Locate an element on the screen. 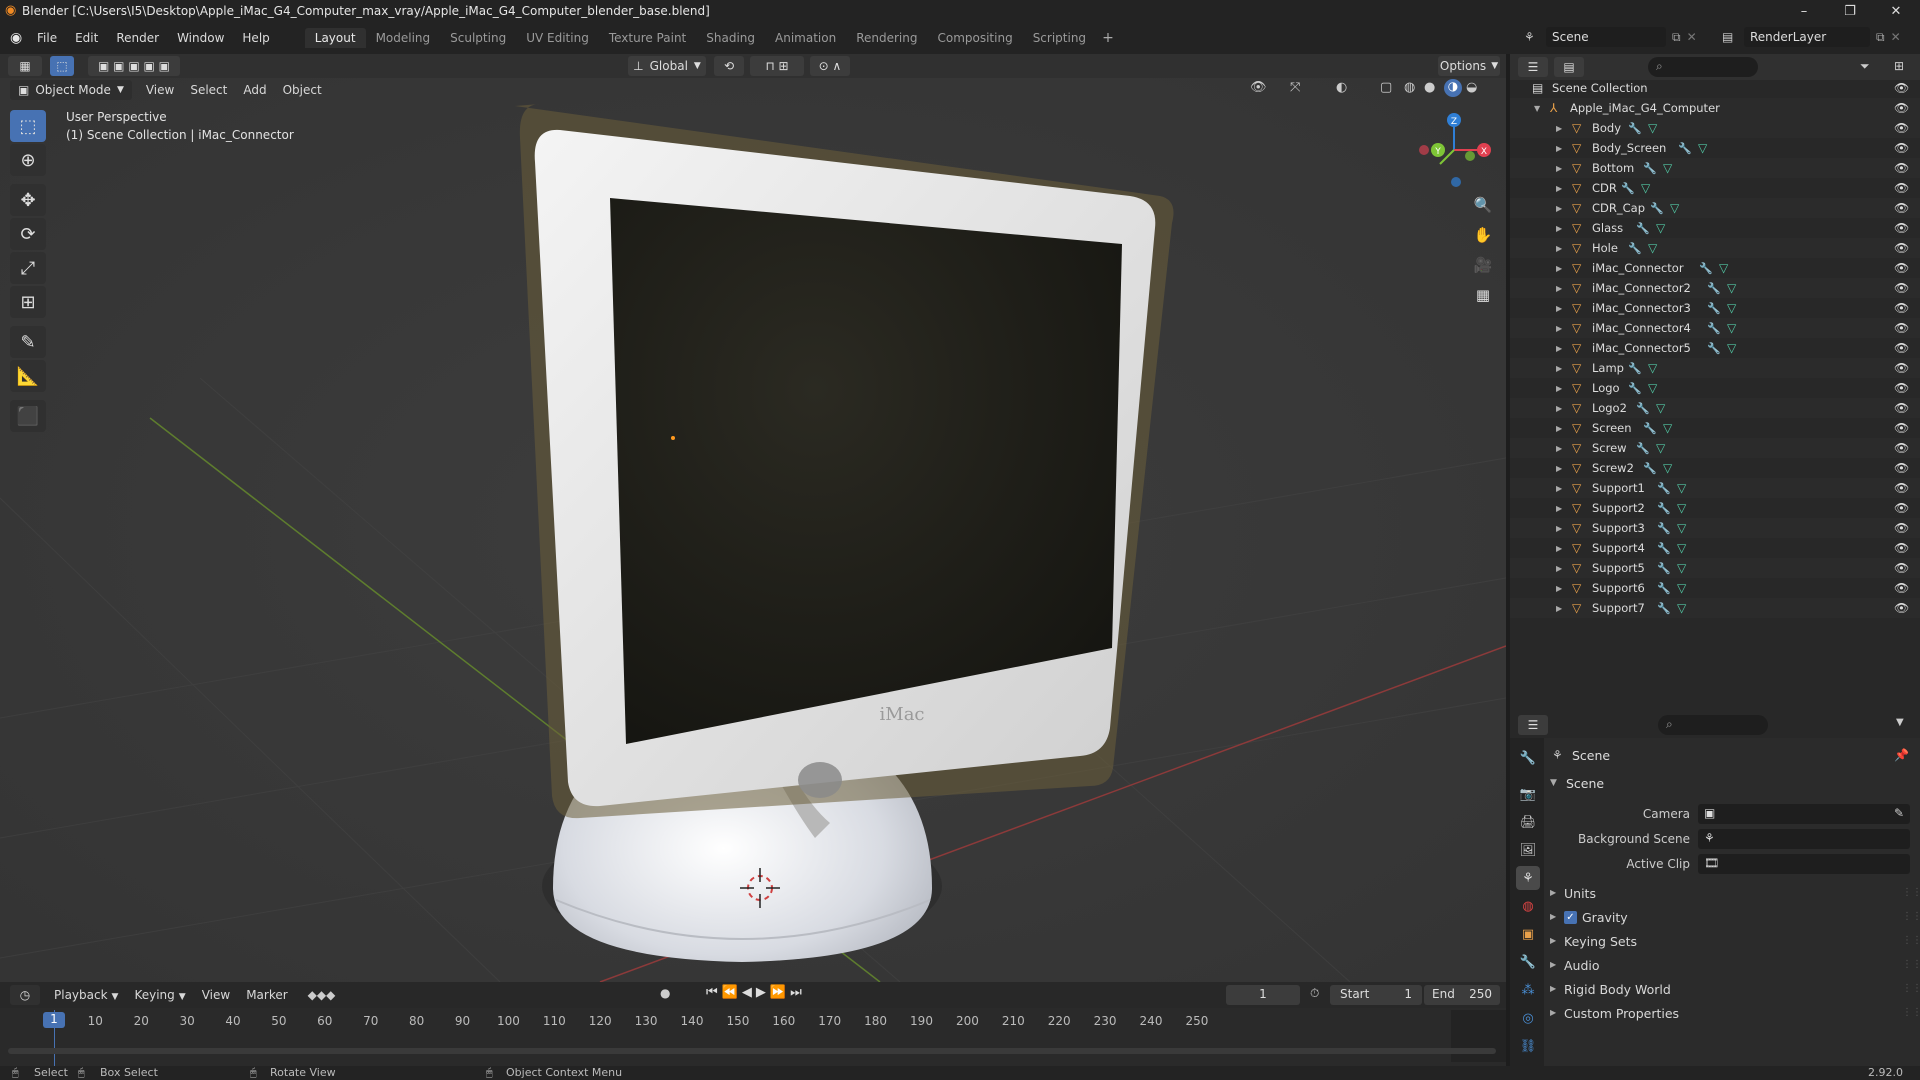  add-workspace-button: + is located at coordinates (1108, 38).